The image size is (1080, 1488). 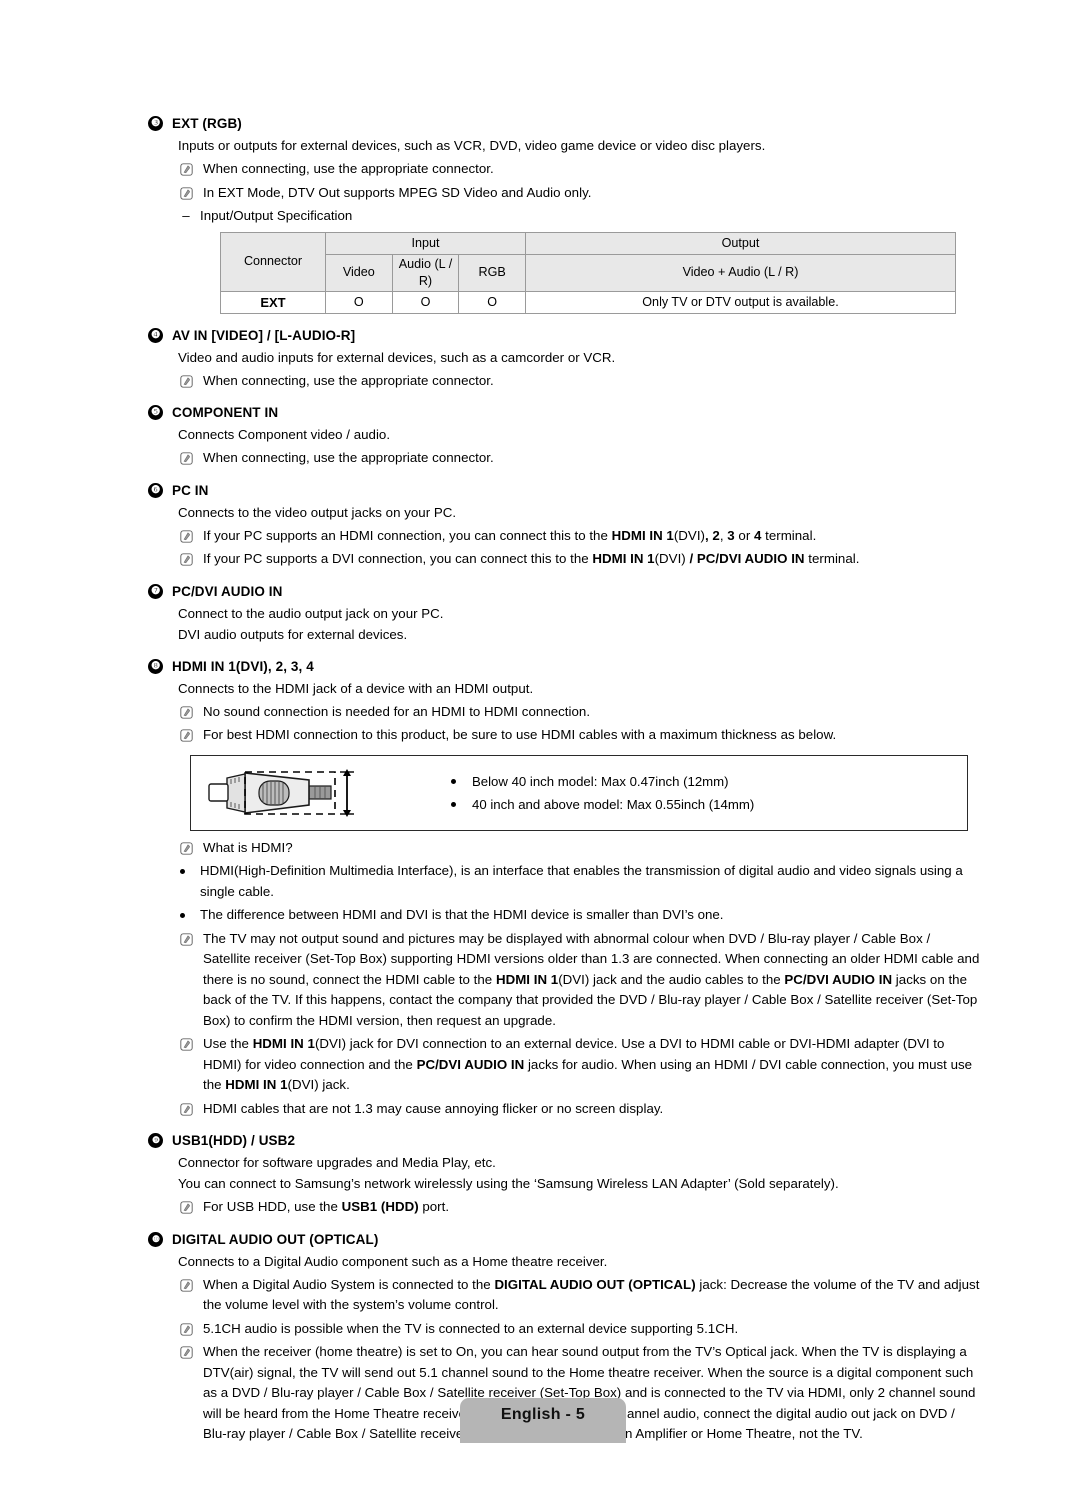 What do you see at coordinates (359, 272) in the screenshot?
I see `table-subheader-video: Video` at bounding box center [359, 272].